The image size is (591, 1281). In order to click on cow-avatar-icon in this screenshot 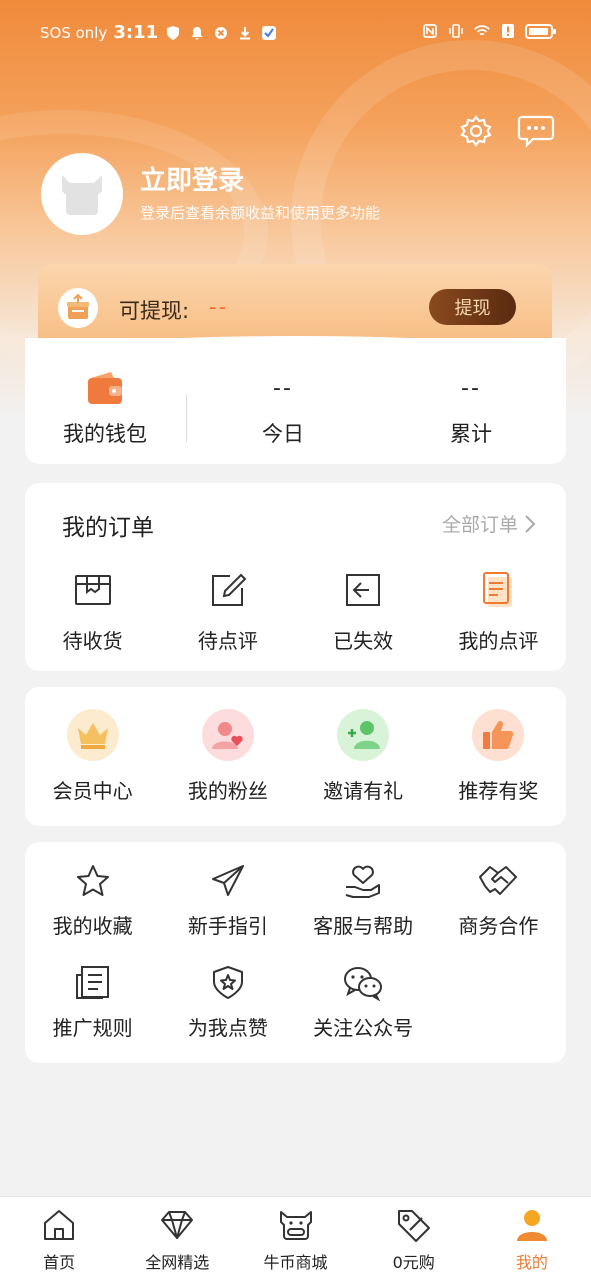, I will do `click(82, 195)`.